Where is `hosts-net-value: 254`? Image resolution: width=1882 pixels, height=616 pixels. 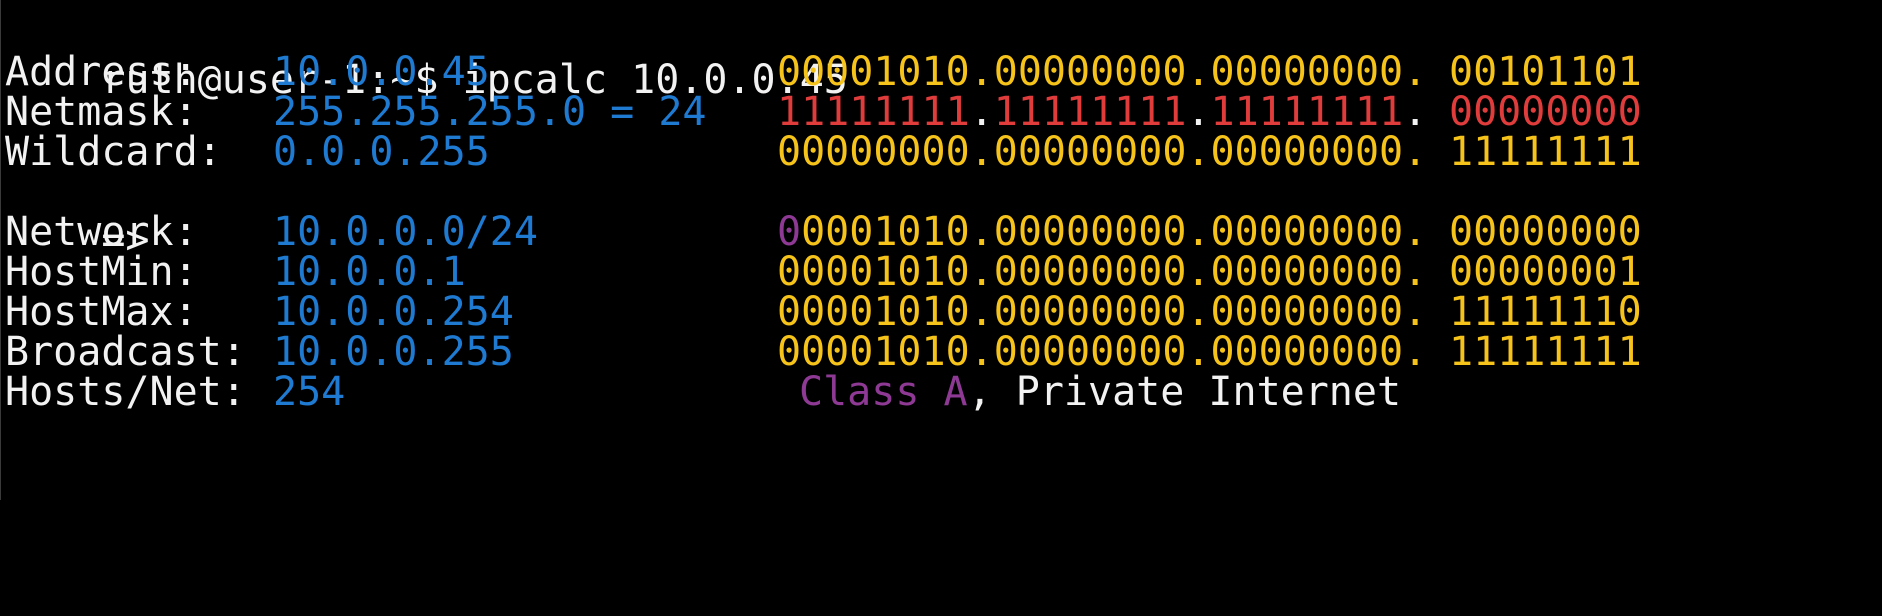
hosts-net-value: 254 is located at coordinates (309, 392).